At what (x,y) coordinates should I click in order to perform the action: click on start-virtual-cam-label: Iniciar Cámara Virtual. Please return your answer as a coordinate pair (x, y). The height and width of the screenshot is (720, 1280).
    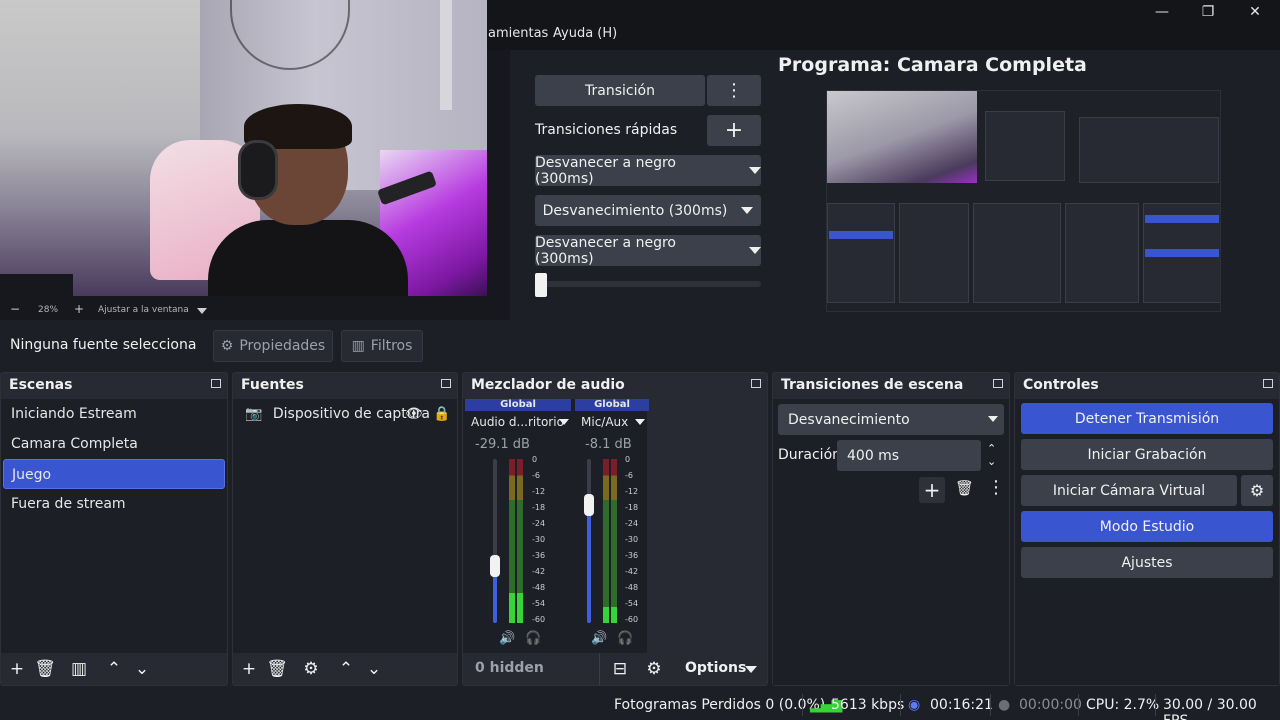
    Looking at the image, I should click on (1129, 490).